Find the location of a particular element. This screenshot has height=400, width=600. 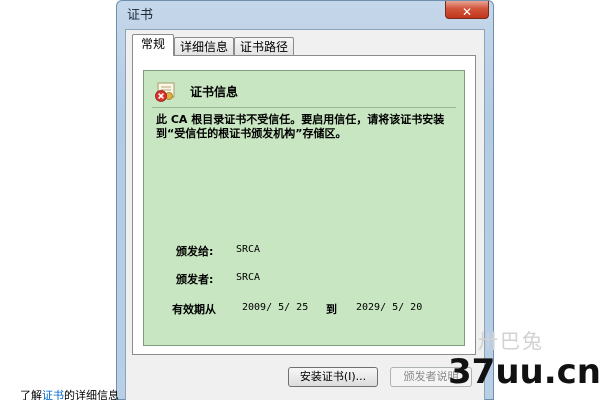

watermark-faint-text: 卅巴兔 is located at coordinates (511, 341).